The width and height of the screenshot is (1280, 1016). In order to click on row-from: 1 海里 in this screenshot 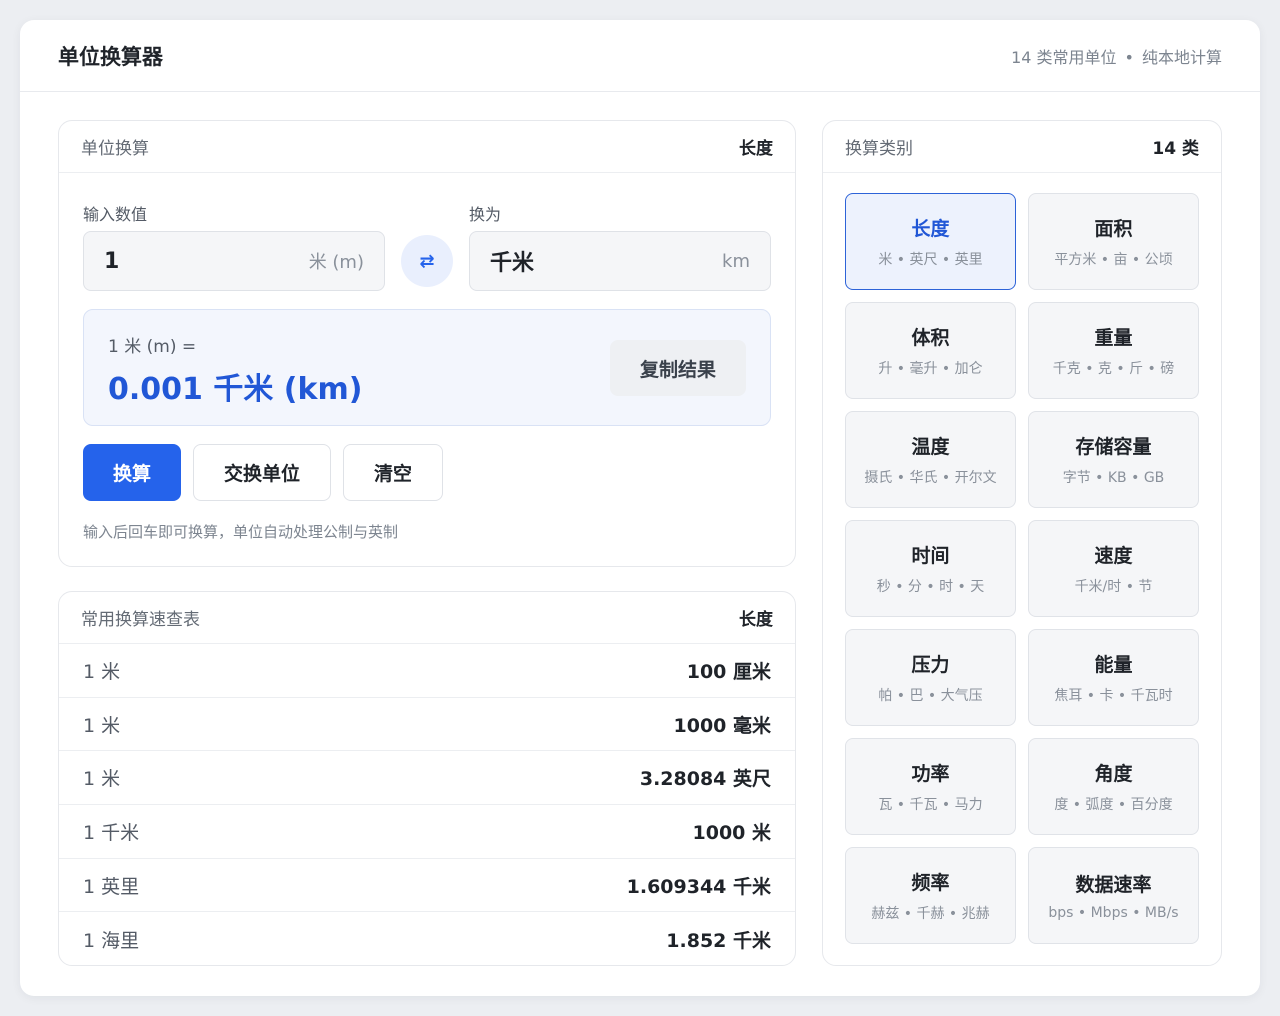, I will do `click(111, 940)`.